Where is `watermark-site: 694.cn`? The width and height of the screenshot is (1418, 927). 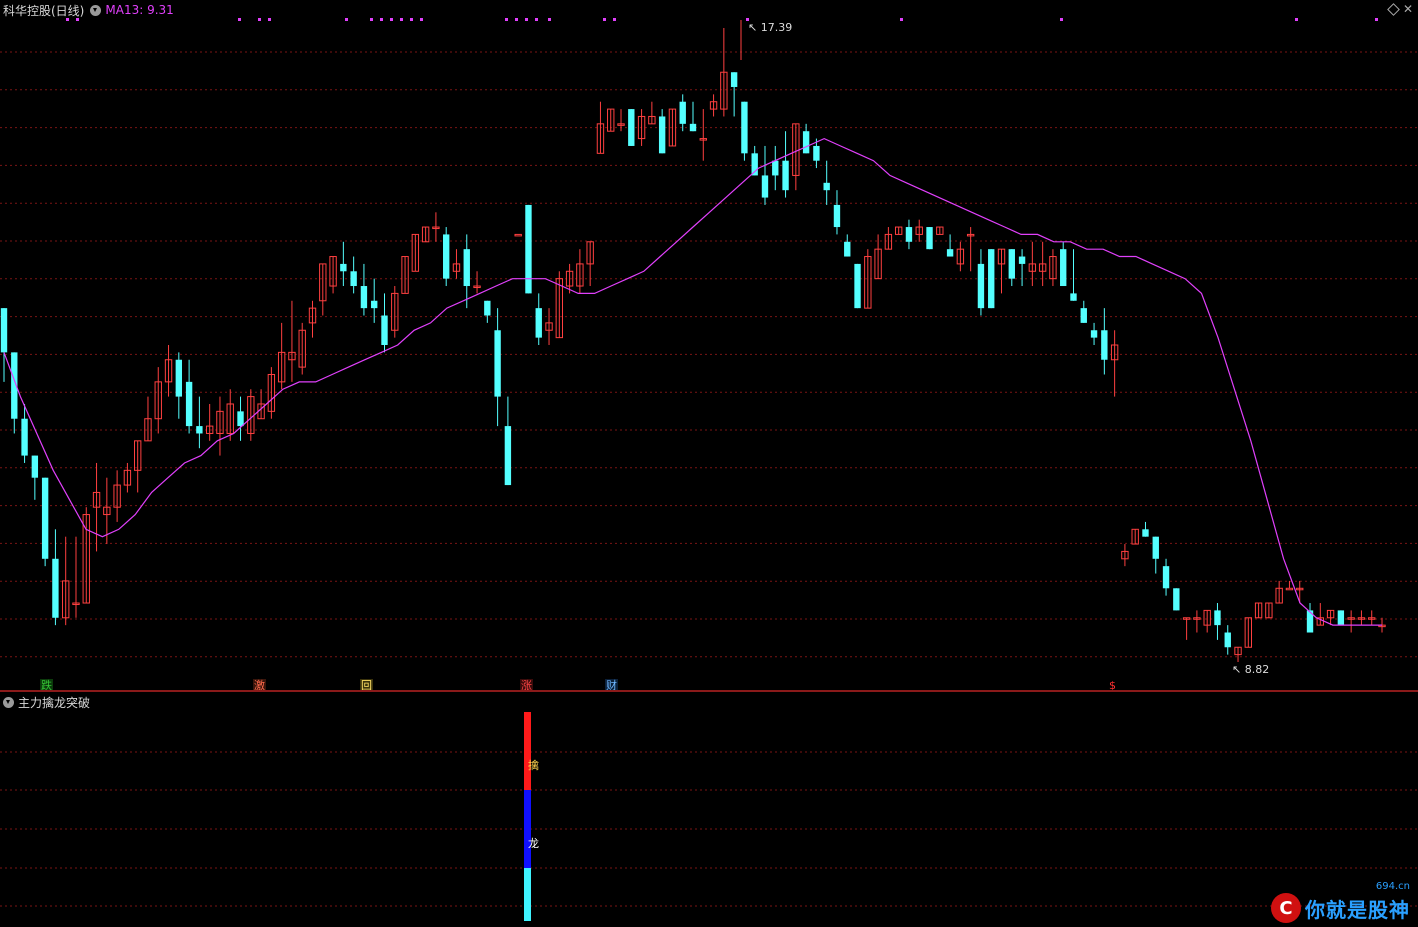
watermark-site: 694.cn is located at coordinates (1392, 886).